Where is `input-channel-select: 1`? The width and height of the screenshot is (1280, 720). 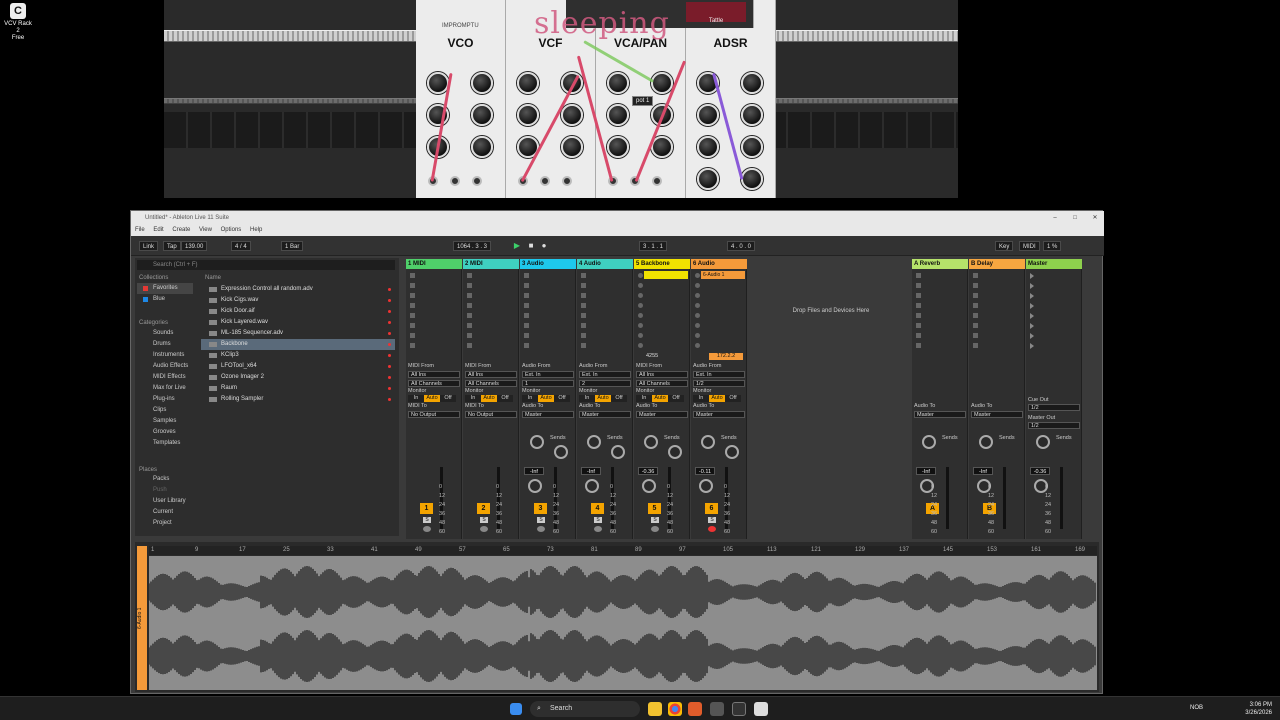 input-channel-select: 1 is located at coordinates (548, 383).